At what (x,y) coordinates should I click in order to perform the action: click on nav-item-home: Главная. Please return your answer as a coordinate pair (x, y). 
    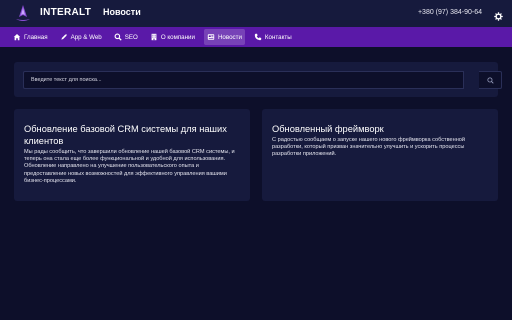
    Looking at the image, I should click on (30, 37).